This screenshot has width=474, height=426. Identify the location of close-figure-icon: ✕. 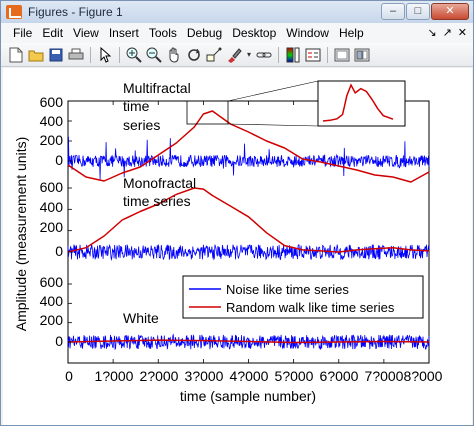
(462, 32).